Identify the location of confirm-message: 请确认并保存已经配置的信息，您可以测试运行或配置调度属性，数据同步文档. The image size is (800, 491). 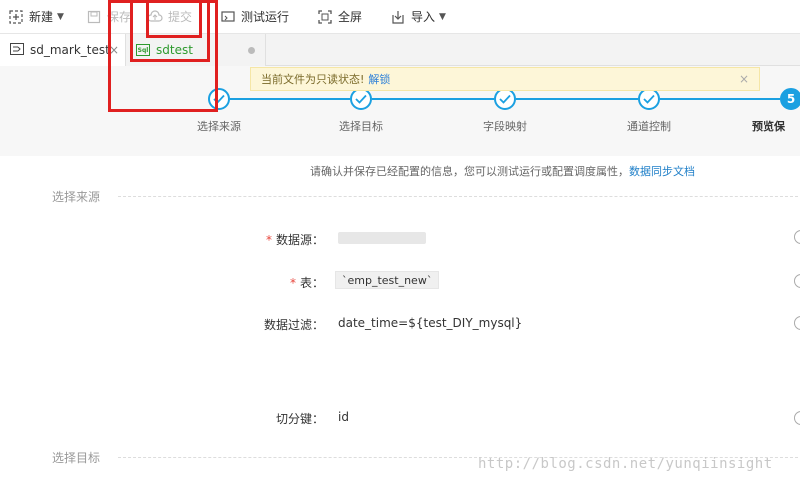
(502, 171).